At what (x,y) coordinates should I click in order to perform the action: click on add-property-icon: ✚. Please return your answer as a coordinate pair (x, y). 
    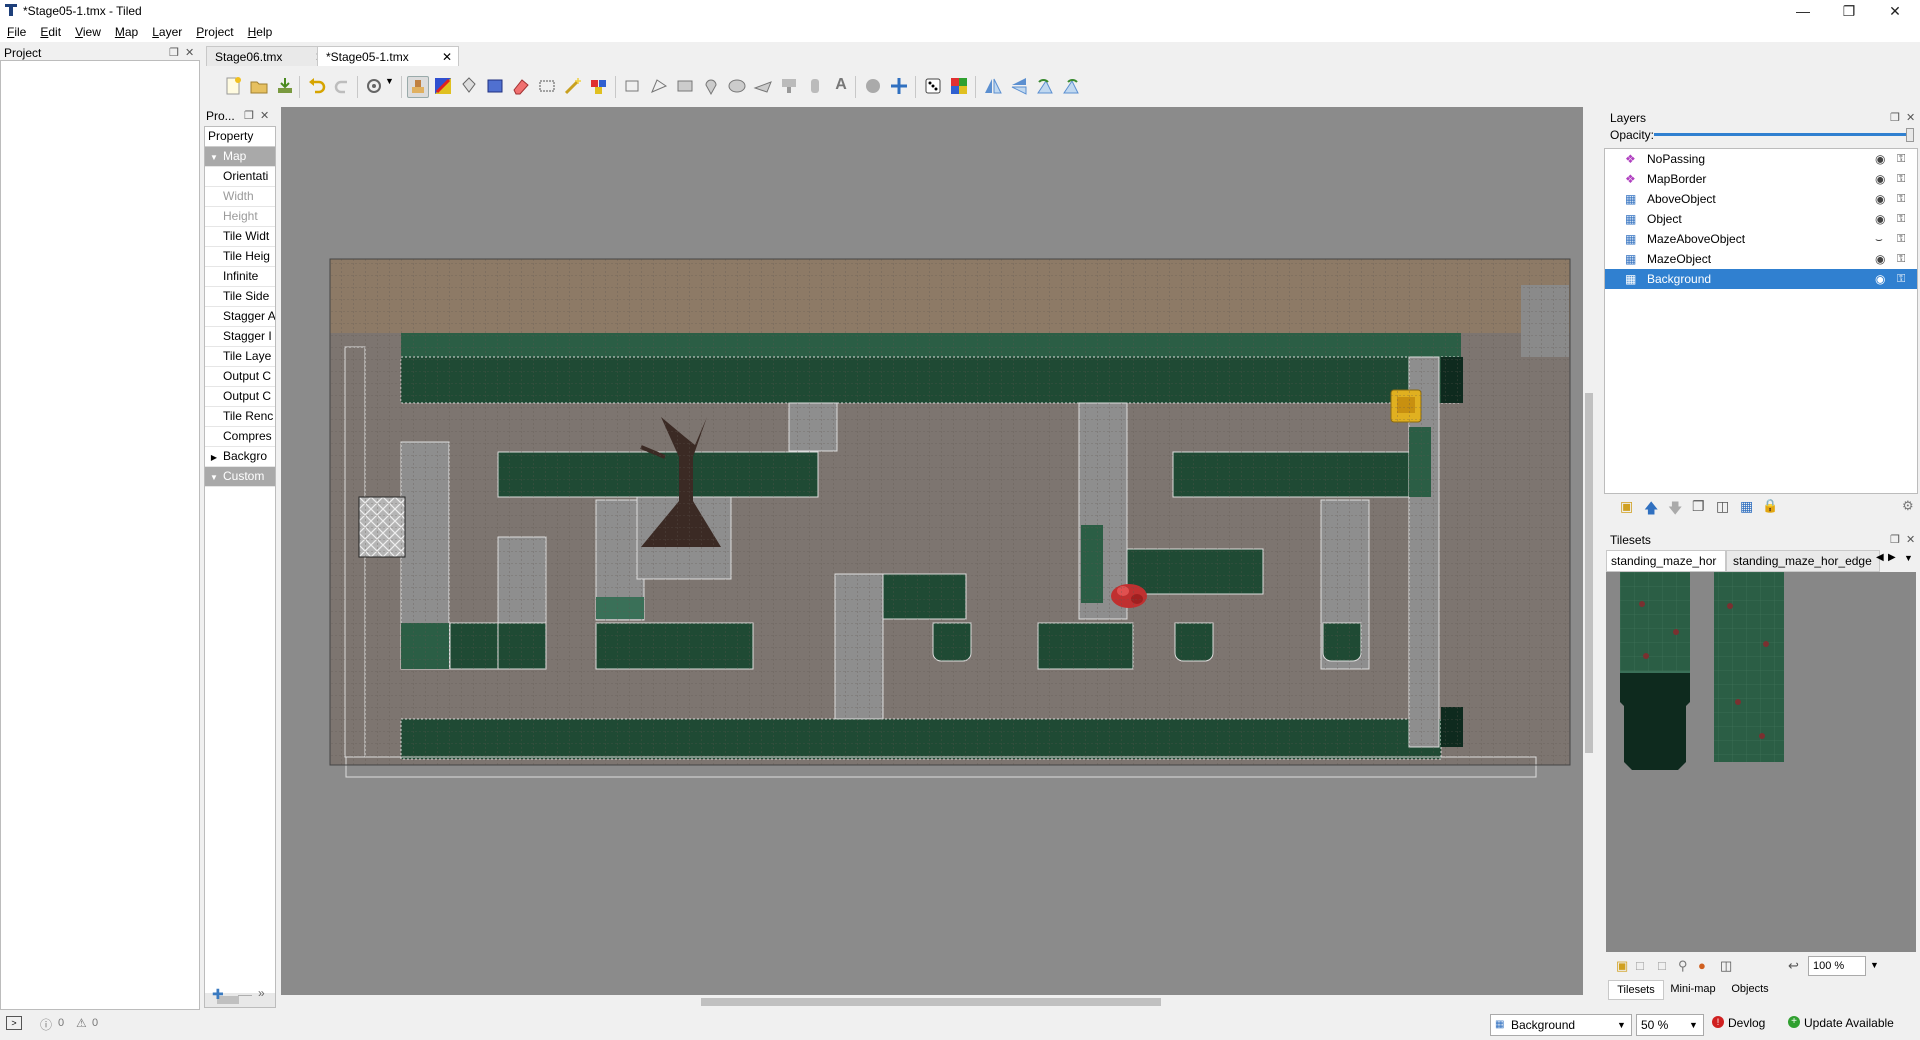
    Looking at the image, I should click on (218, 994).